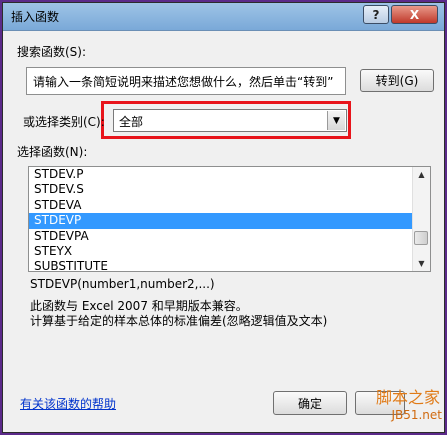  What do you see at coordinates (397, 80) in the screenshot?
I see `go-button: 转到(G)` at bounding box center [397, 80].